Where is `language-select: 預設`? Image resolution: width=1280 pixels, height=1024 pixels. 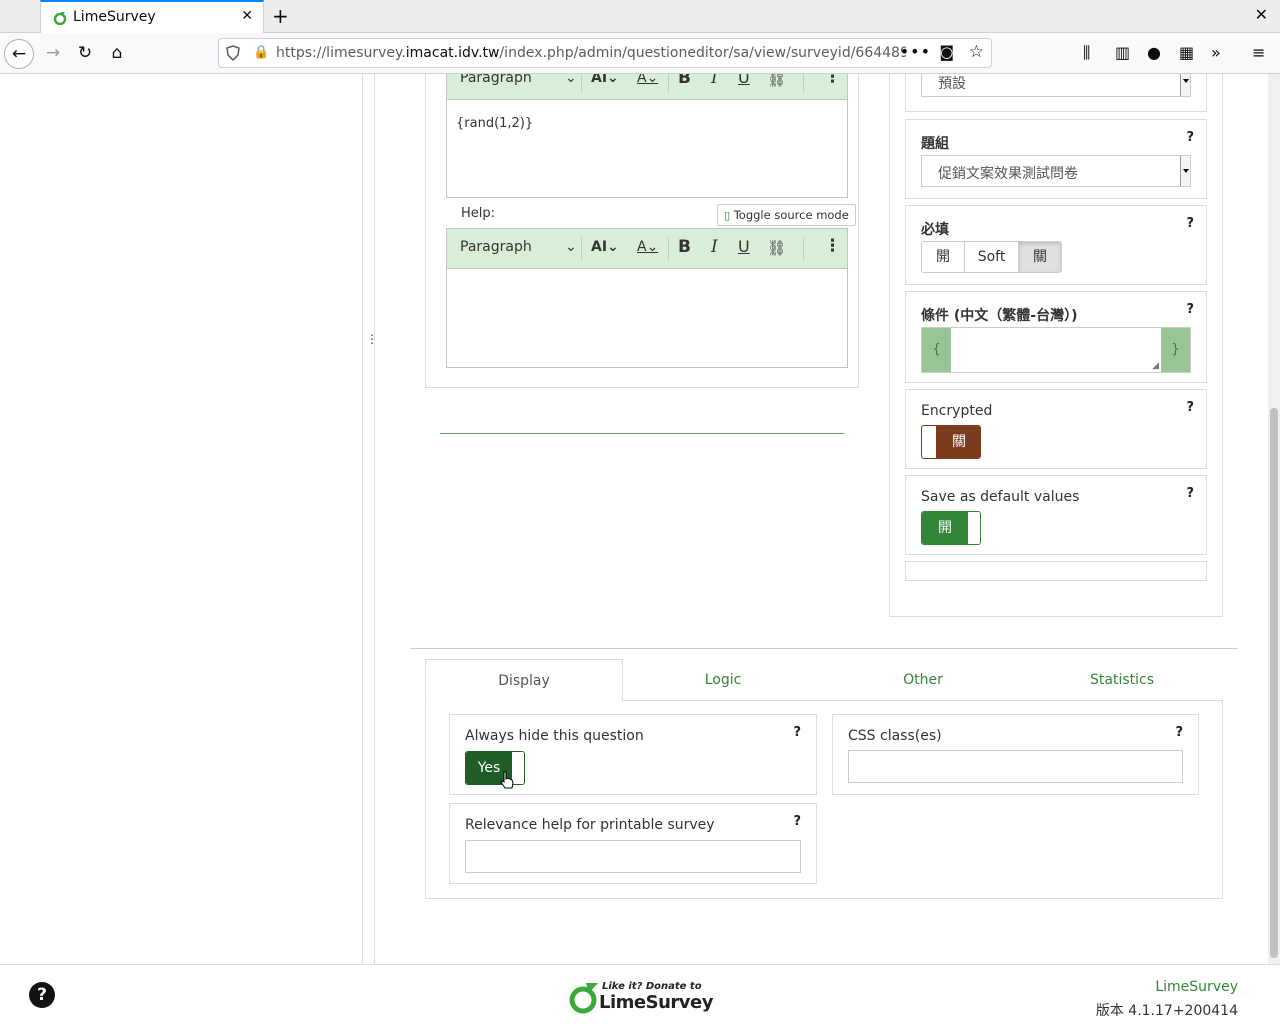 language-select: 預設 is located at coordinates (1056, 85).